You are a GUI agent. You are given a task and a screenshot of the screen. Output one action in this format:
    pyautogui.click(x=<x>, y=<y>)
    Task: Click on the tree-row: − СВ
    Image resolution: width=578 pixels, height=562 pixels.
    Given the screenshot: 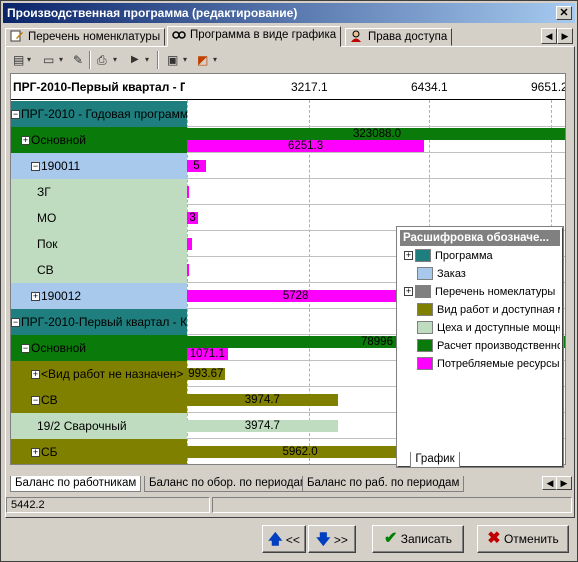 What is the action you would take?
    pyautogui.click(x=99, y=400)
    